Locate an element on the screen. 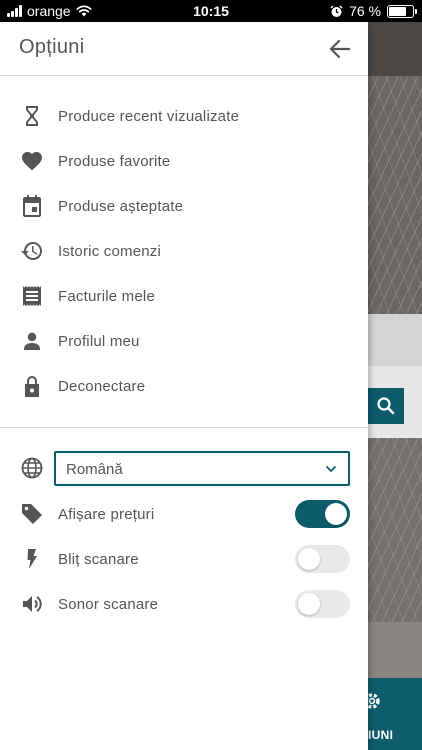 This screenshot has height=750, width=422. show-prices-toggle is located at coordinates (322, 514).